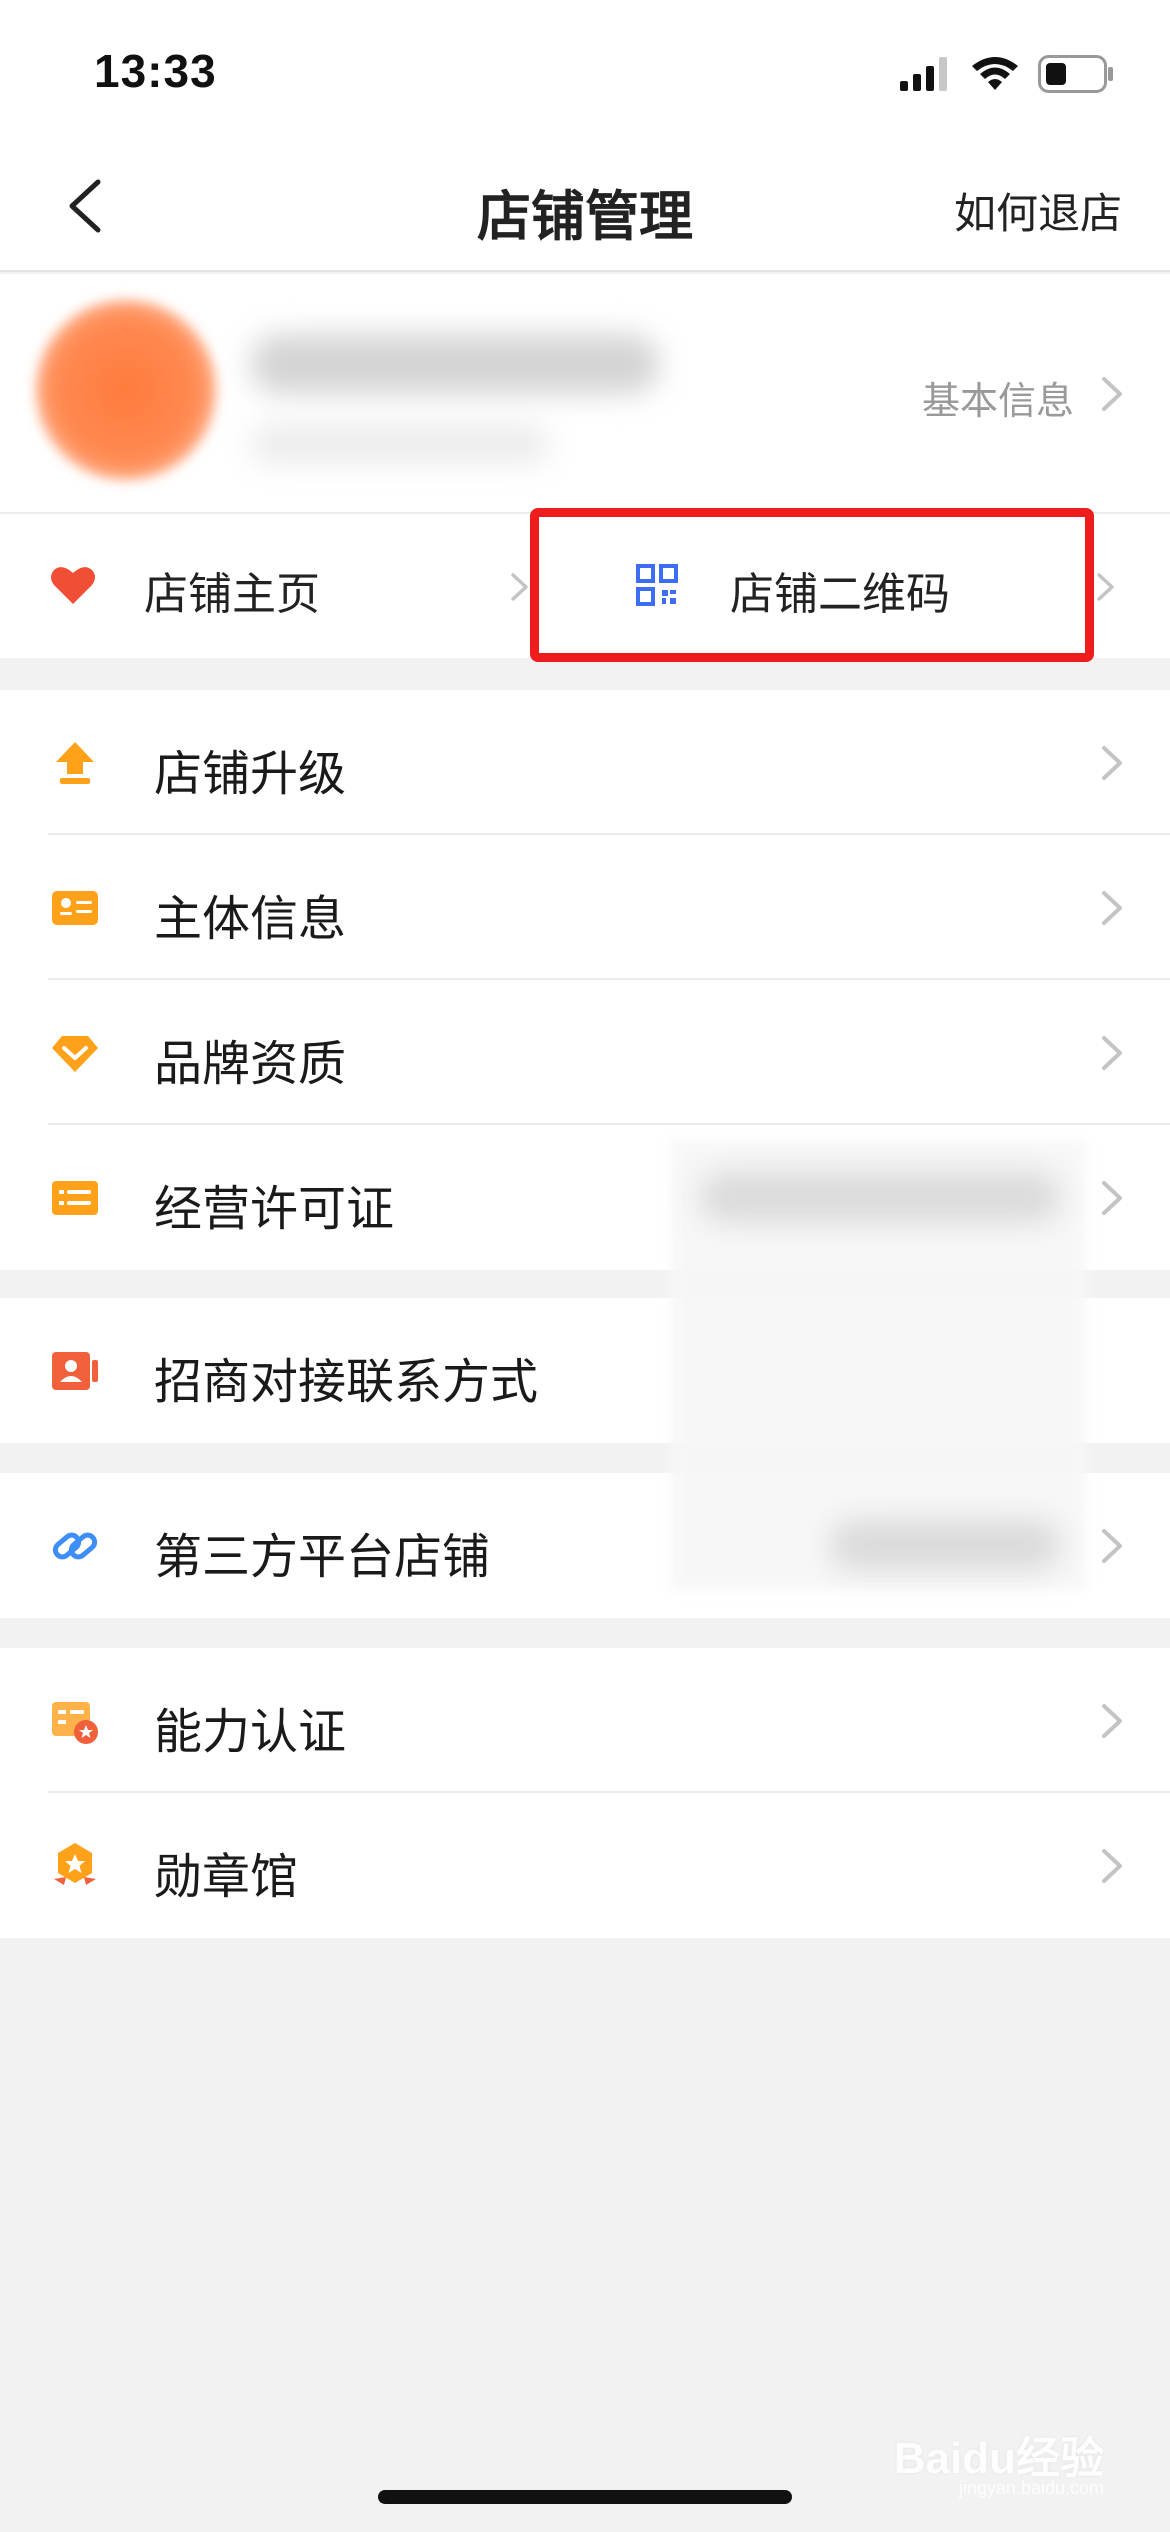 Image resolution: width=1170 pixels, height=2532 pixels. I want to click on list-item-medal-hall: 勋章馆, so click(585, 1865).